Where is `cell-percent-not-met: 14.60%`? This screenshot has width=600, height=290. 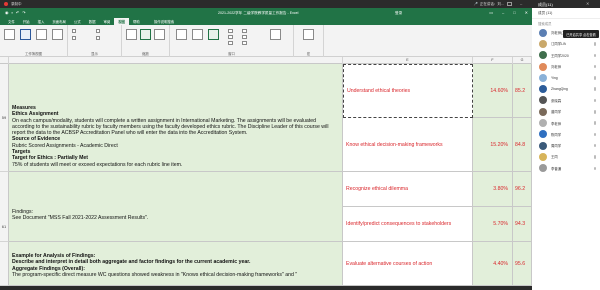 cell-percent-not-met: 14.60% is located at coordinates (493, 91).